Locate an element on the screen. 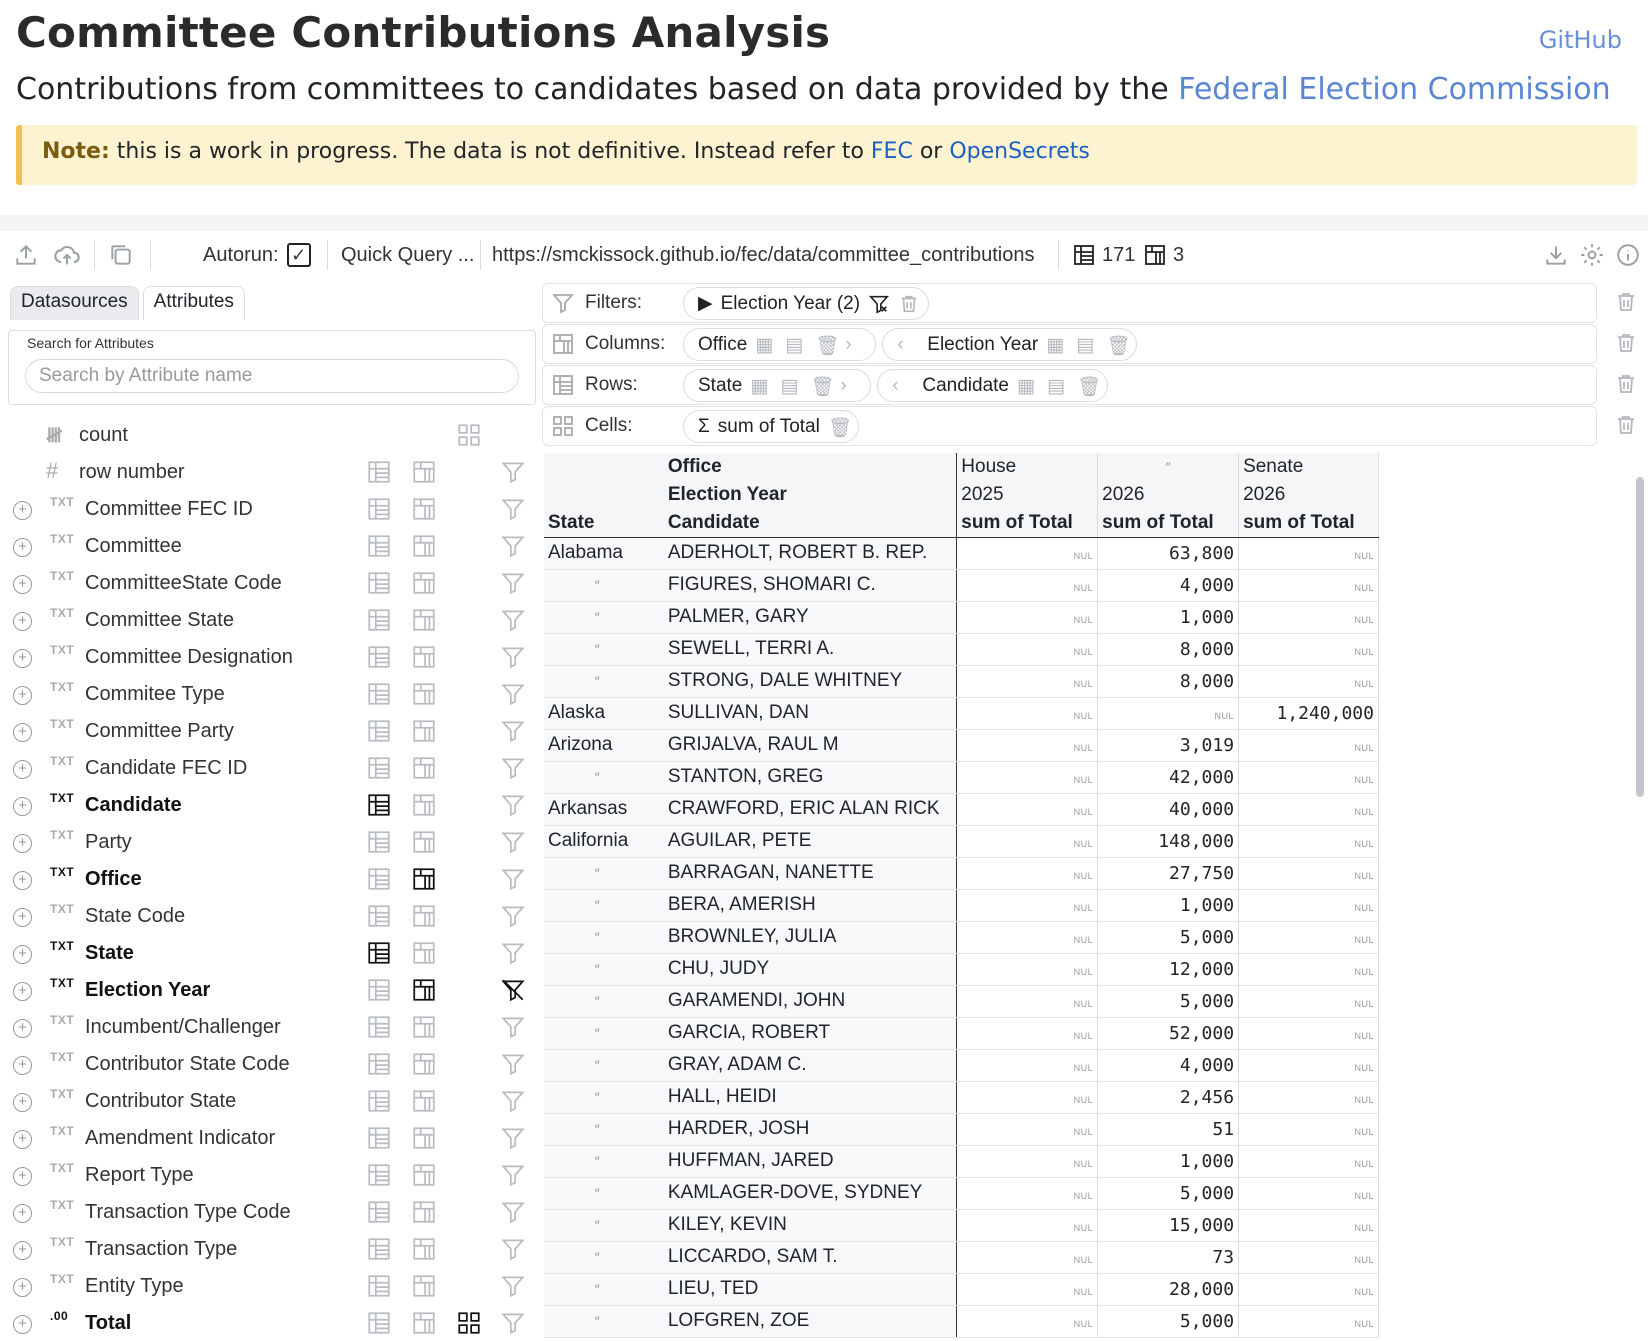 The height and width of the screenshot is (1341, 1648). attribute-item: + TXT State is located at coordinates (270, 954).